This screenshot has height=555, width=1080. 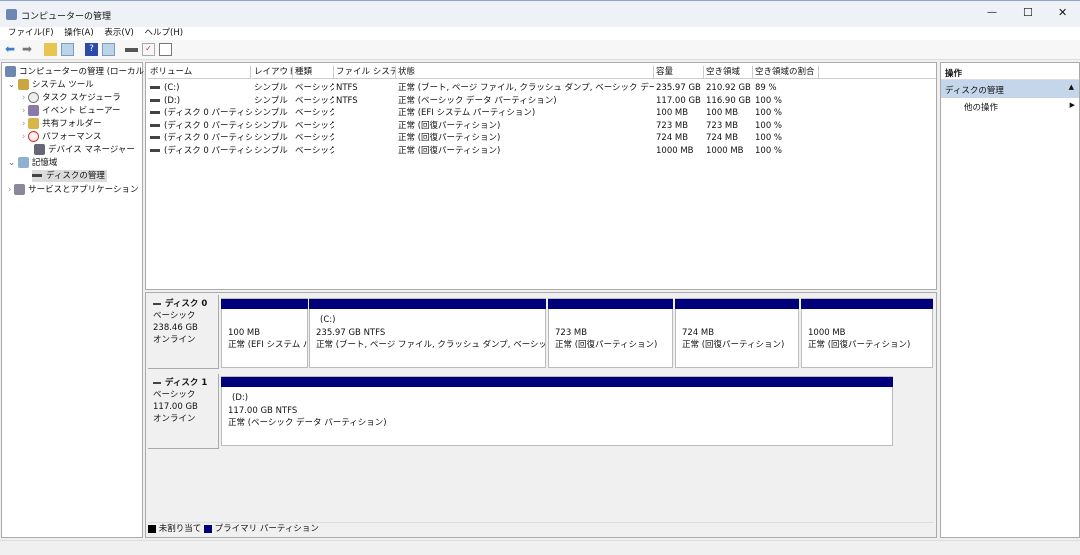 What do you see at coordinates (201, 138) in the screenshot?
I see `volume-cell: (ディスク 0 パーティション 5)` at bounding box center [201, 138].